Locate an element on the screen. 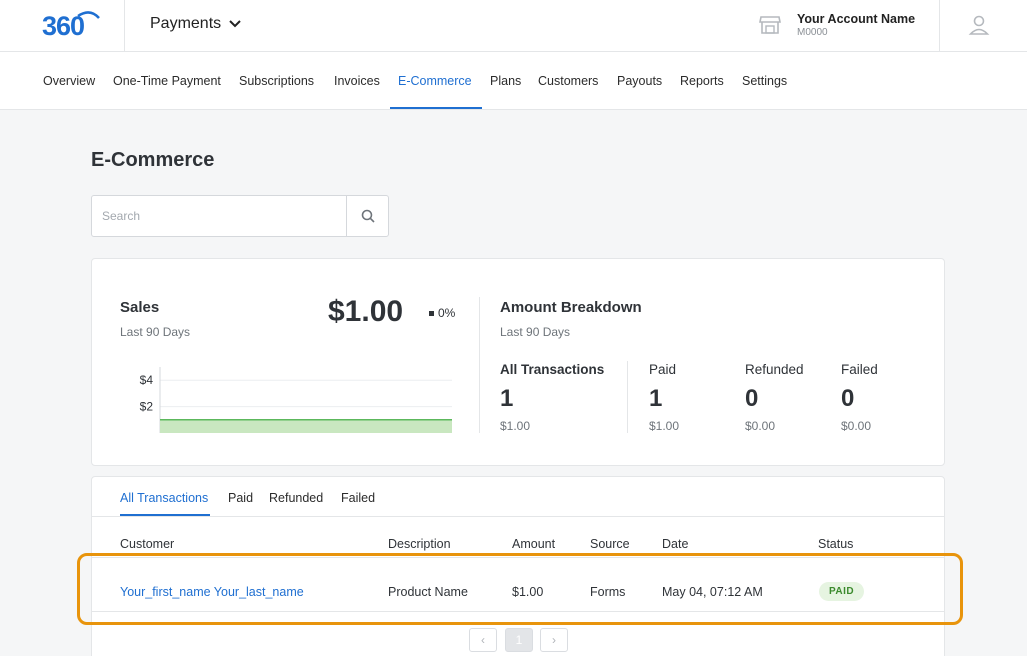 Image resolution: width=1027 pixels, height=656 pixels. row-amount: $1.00 is located at coordinates (528, 592).